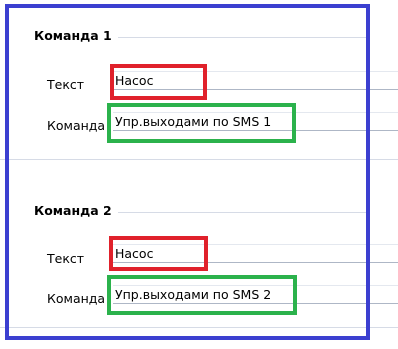 Image resolution: width=398 pixels, height=349 pixels. What do you see at coordinates (76, 125) in the screenshot?
I see `command-1-command-label: Команда` at bounding box center [76, 125].